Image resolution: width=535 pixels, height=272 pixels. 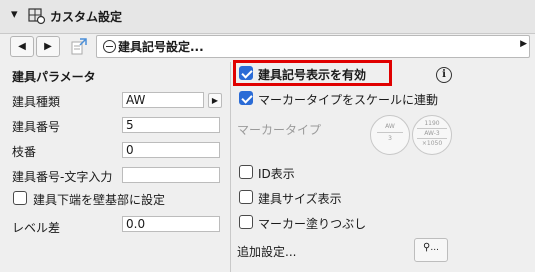 I want to click on level-diff-label: レベル差, so click(x=36, y=228).